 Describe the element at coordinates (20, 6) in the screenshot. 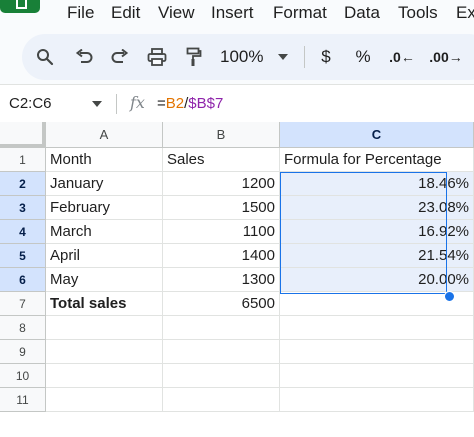

I see `sheets-logo` at that location.